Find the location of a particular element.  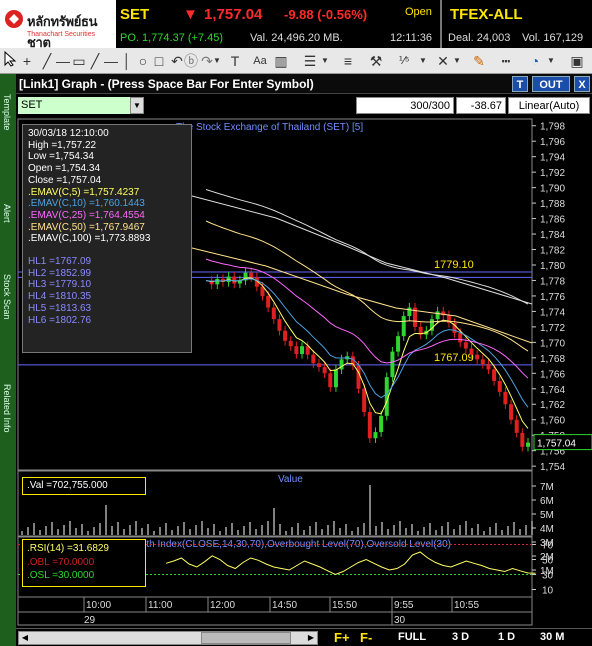

square-icon: □ is located at coordinates (159, 61).